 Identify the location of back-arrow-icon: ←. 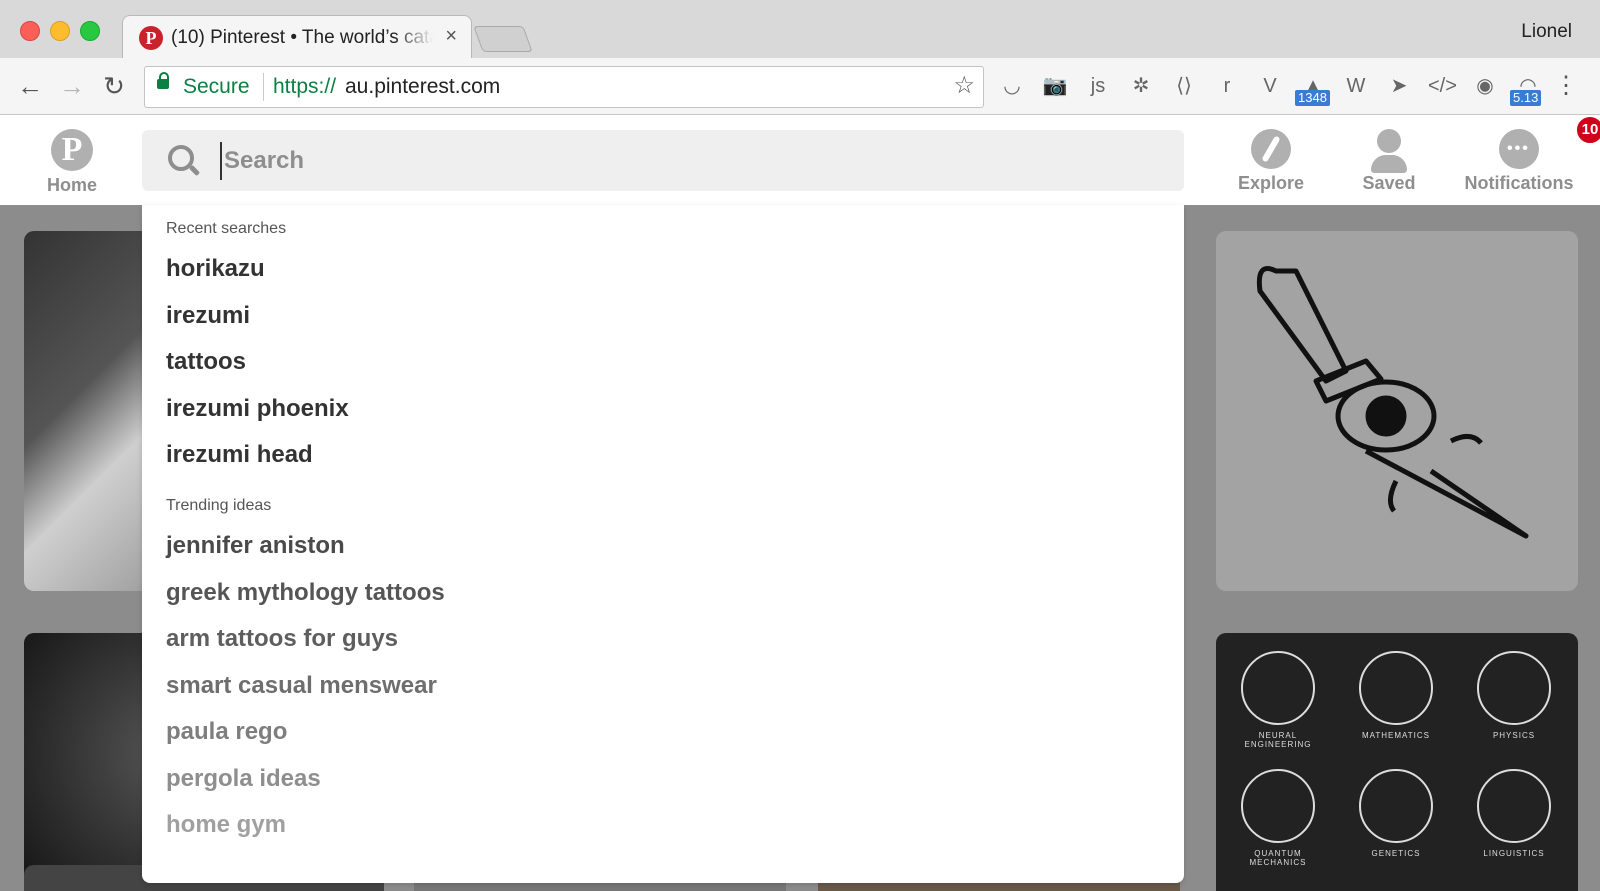
(30, 86).